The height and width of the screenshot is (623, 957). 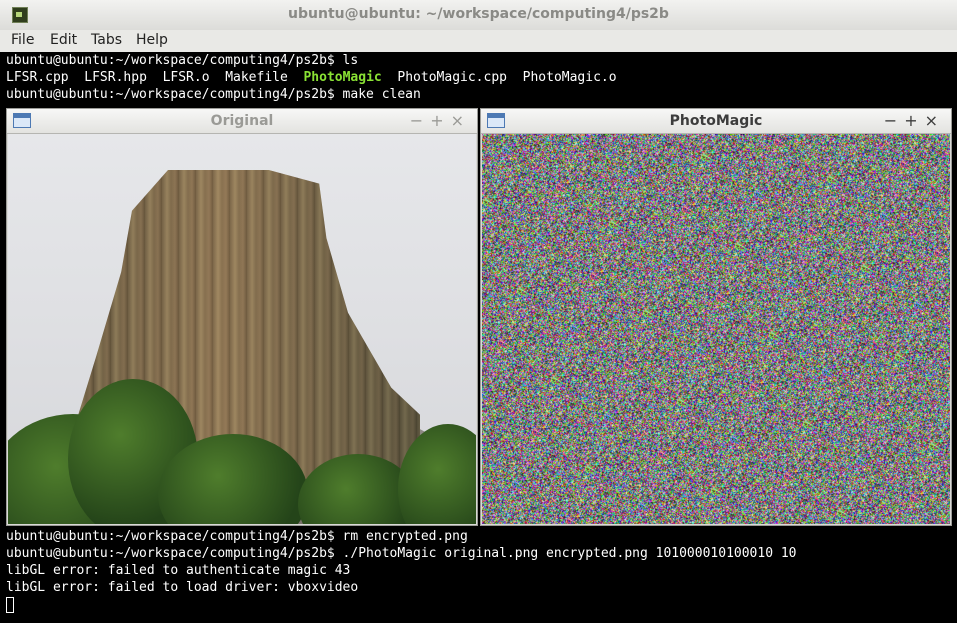 I want to click on original-titlebar: Original −+×, so click(x=242, y=121).